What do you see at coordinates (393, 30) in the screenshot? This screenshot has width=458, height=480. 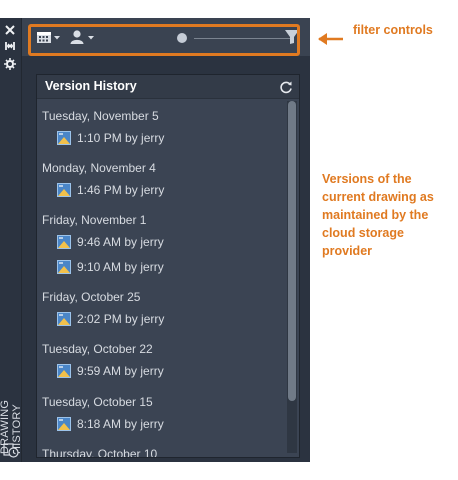 I see `filter-controls-annotation: filter controls` at bounding box center [393, 30].